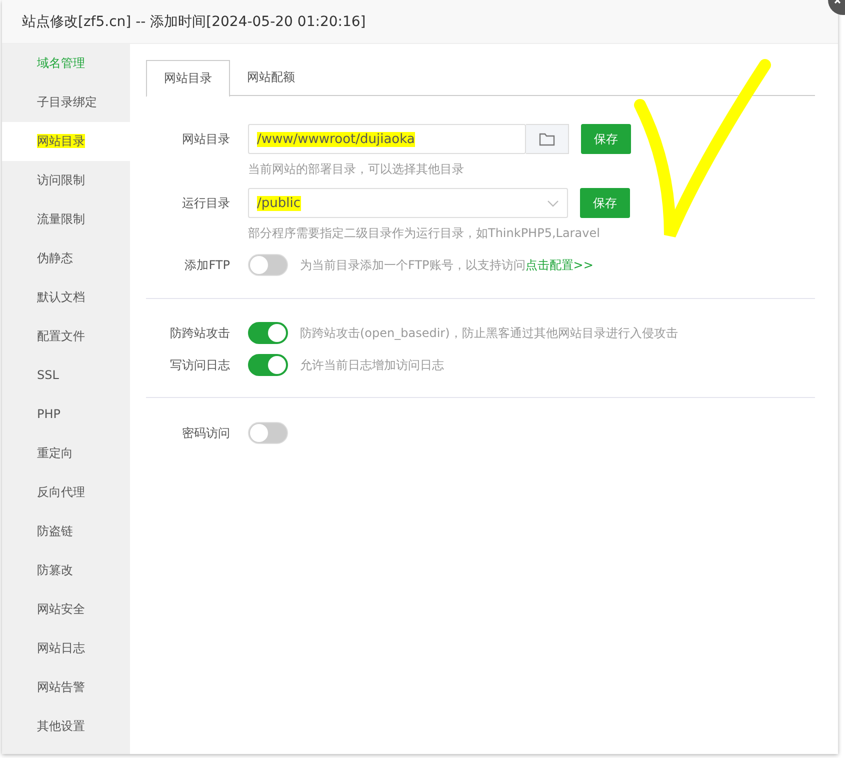 The height and width of the screenshot is (758, 845). I want to click on sidebar-item: 网站日志, so click(66, 648).